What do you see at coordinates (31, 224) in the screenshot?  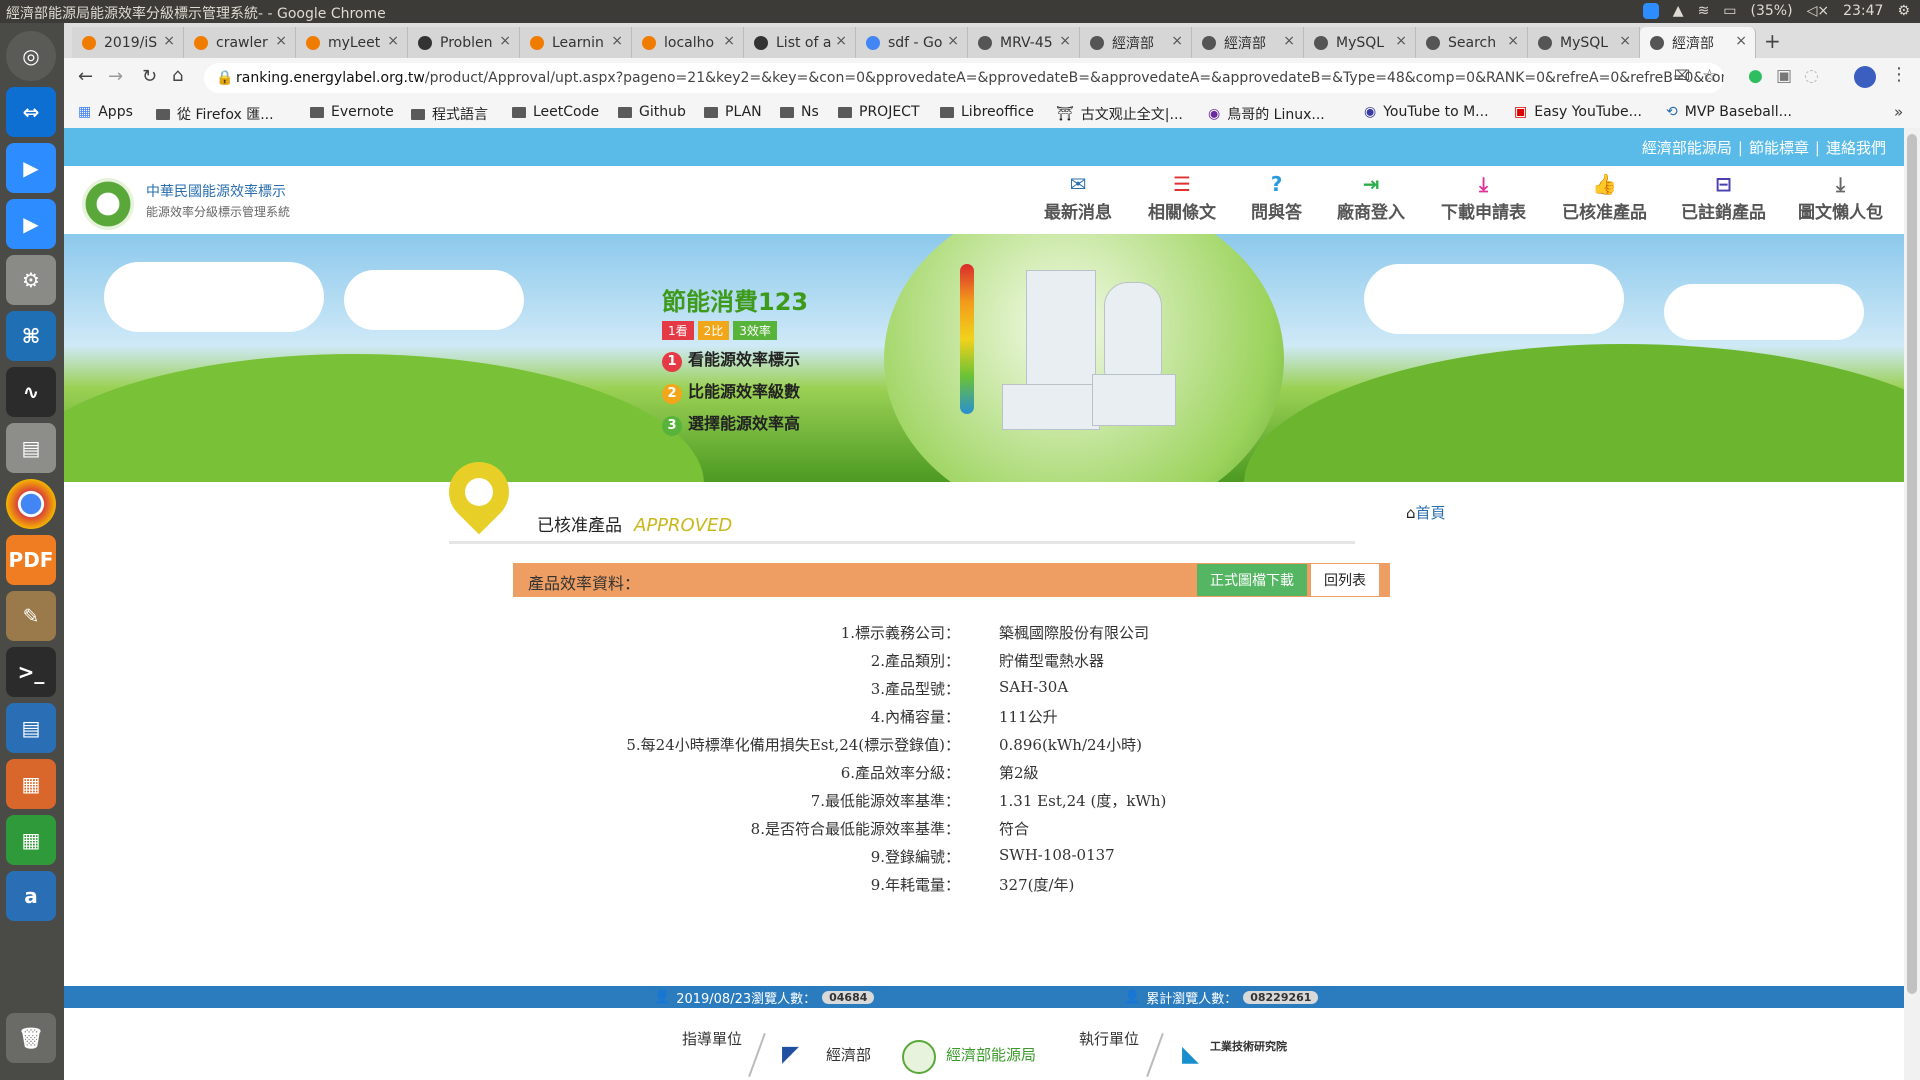 I see `zoom-app-icon-2: ▶` at bounding box center [31, 224].